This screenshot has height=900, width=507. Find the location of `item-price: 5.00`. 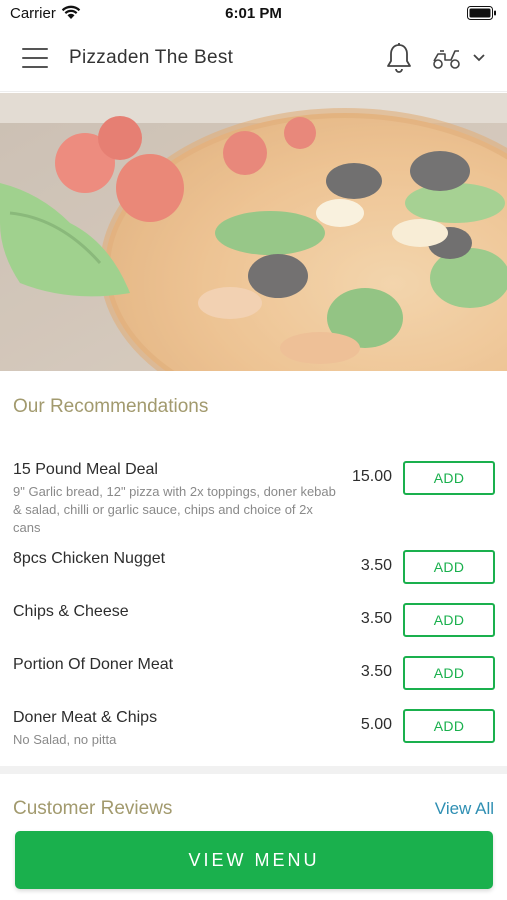

item-price: 5.00 is located at coordinates (376, 724).